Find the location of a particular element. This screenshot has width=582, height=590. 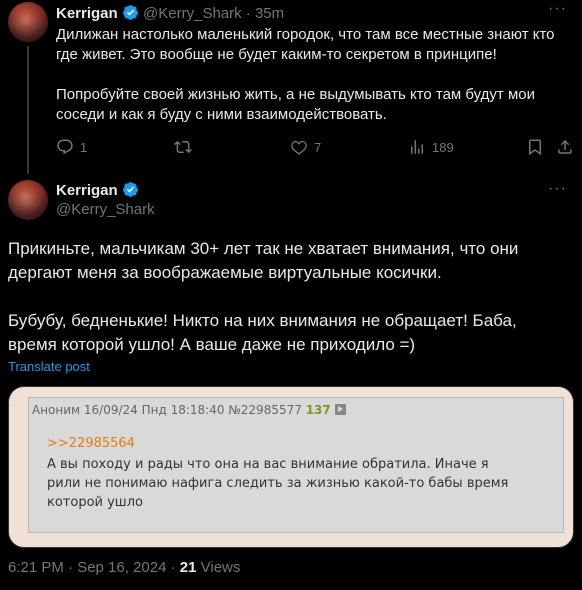

thread-line is located at coordinates (28, 110).